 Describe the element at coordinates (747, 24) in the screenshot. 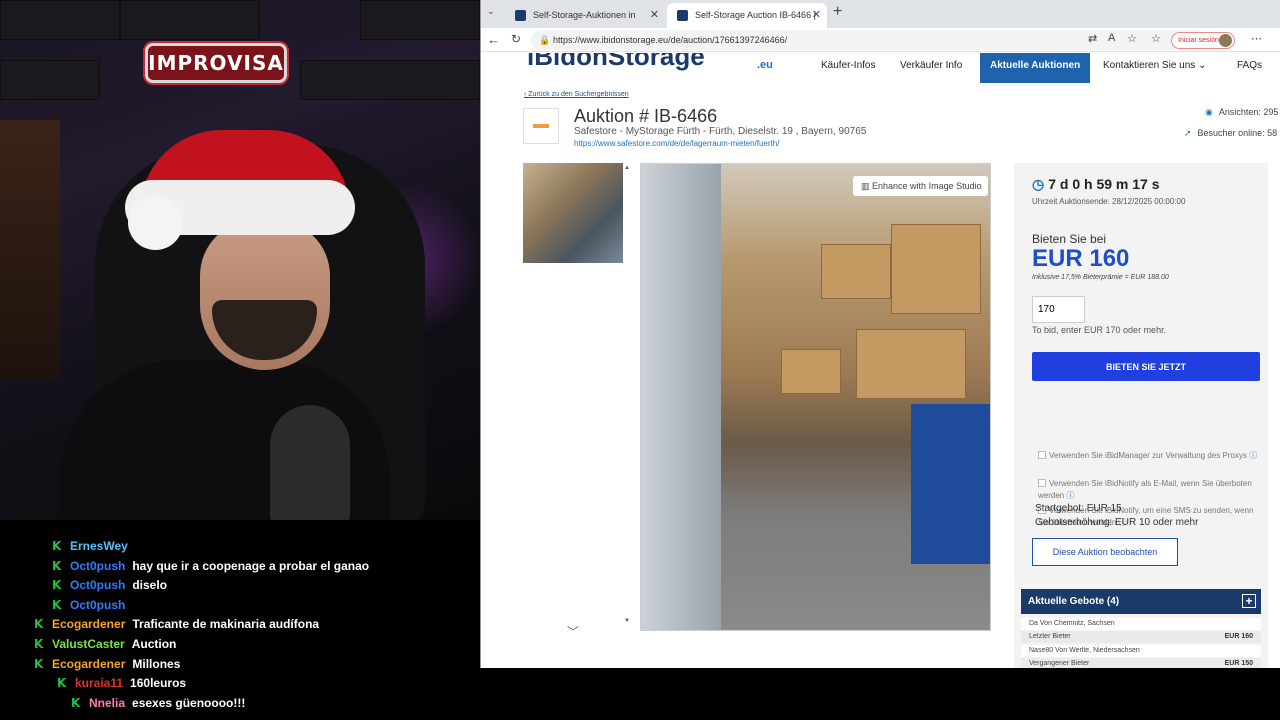

I see `tab-auction-ib6466: Self-Storage Auction IB-6466 | iBid ✕` at that location.